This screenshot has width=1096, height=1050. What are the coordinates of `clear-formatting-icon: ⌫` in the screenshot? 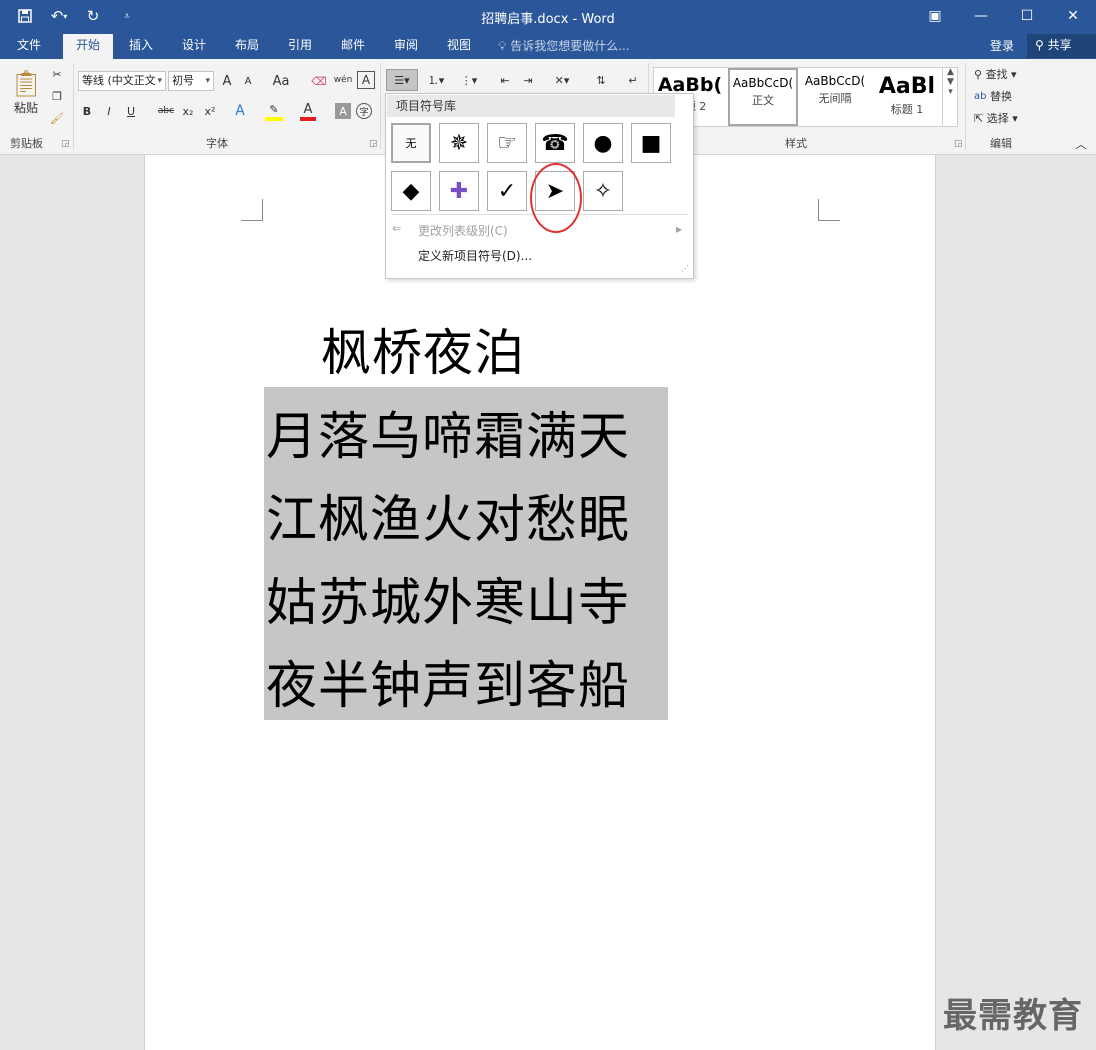 It's located at (319, 81).